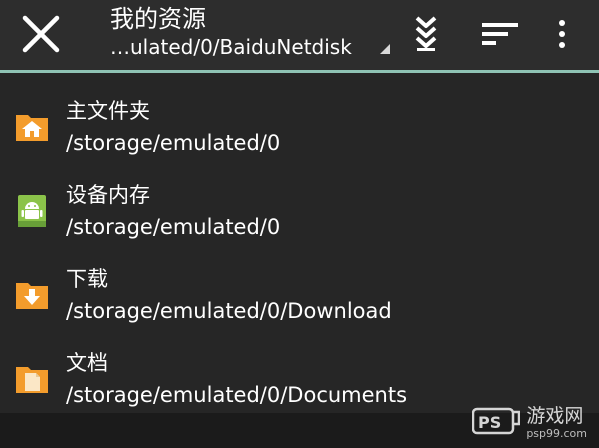 This screenshot has height=448, width=599. Describe the element at coordinates (489, 422) in the screenshot. I see `svg-text: PS` at that location.